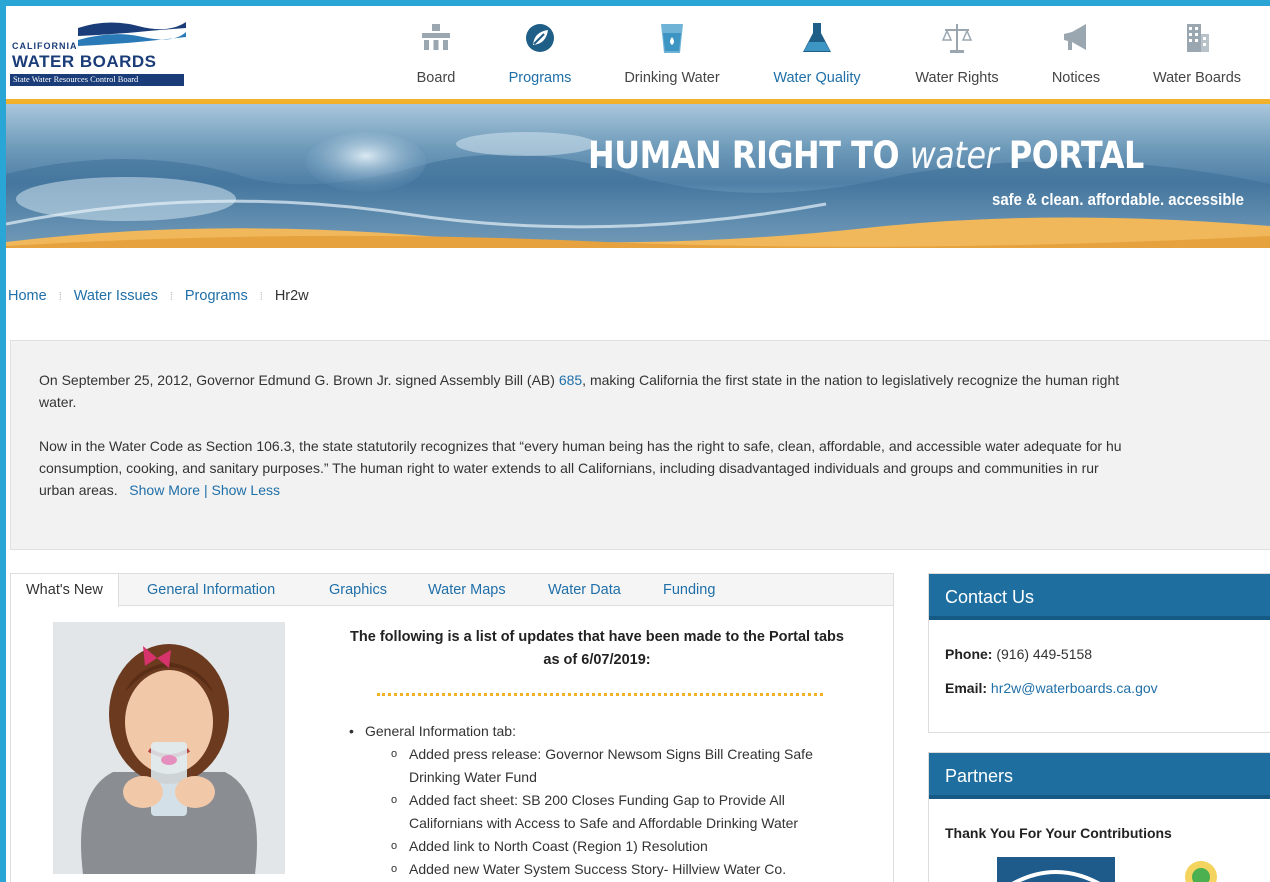 The image size is (1270, 882). I want to click on contact-phone: Phone: (916) 449-5158, so click(1018, 654).